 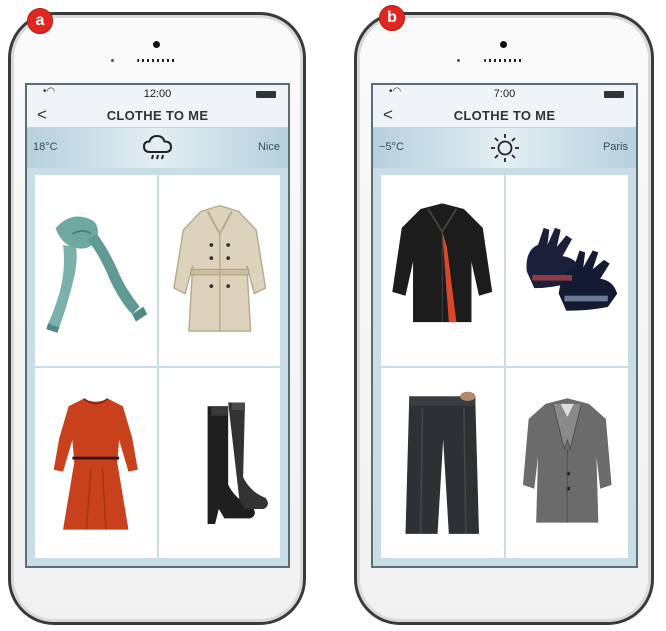 I want to click on black-boots-item, so click(x=219, y=462).